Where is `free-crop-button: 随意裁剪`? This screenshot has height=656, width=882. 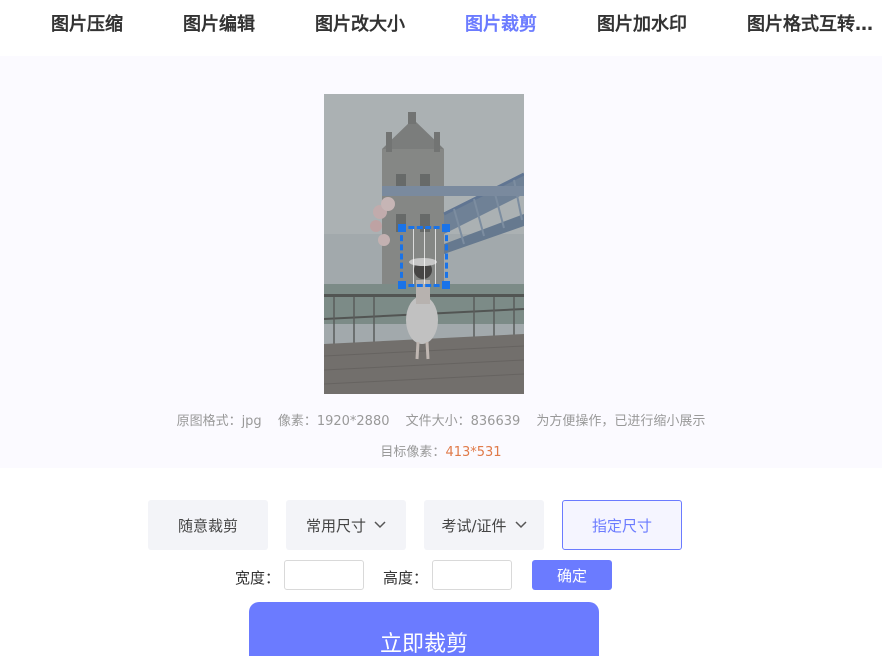 free-crop-button: 随意裁剪 is located at coordinates (208, 525).